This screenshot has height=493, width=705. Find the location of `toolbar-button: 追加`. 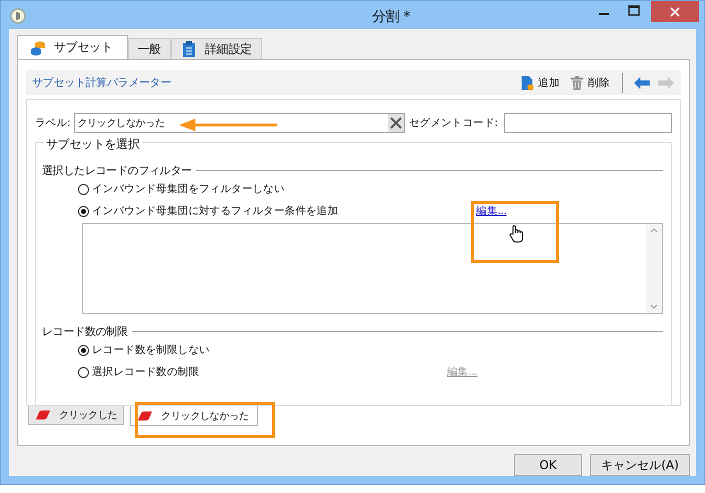

toolbar-button: 追加 is located at coordinates (540, 82).